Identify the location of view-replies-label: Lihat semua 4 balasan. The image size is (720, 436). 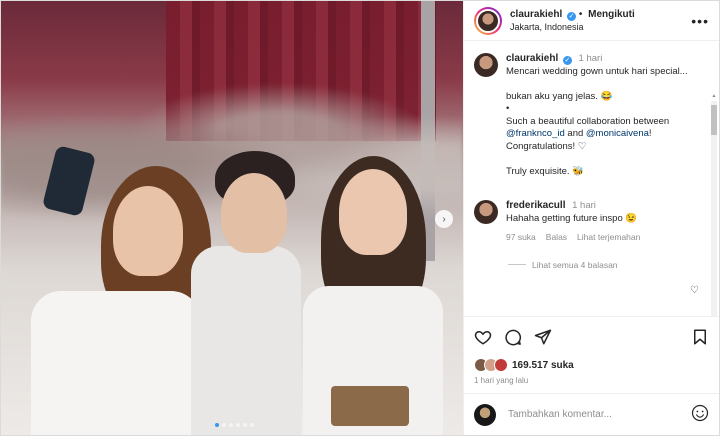
(575, 264).